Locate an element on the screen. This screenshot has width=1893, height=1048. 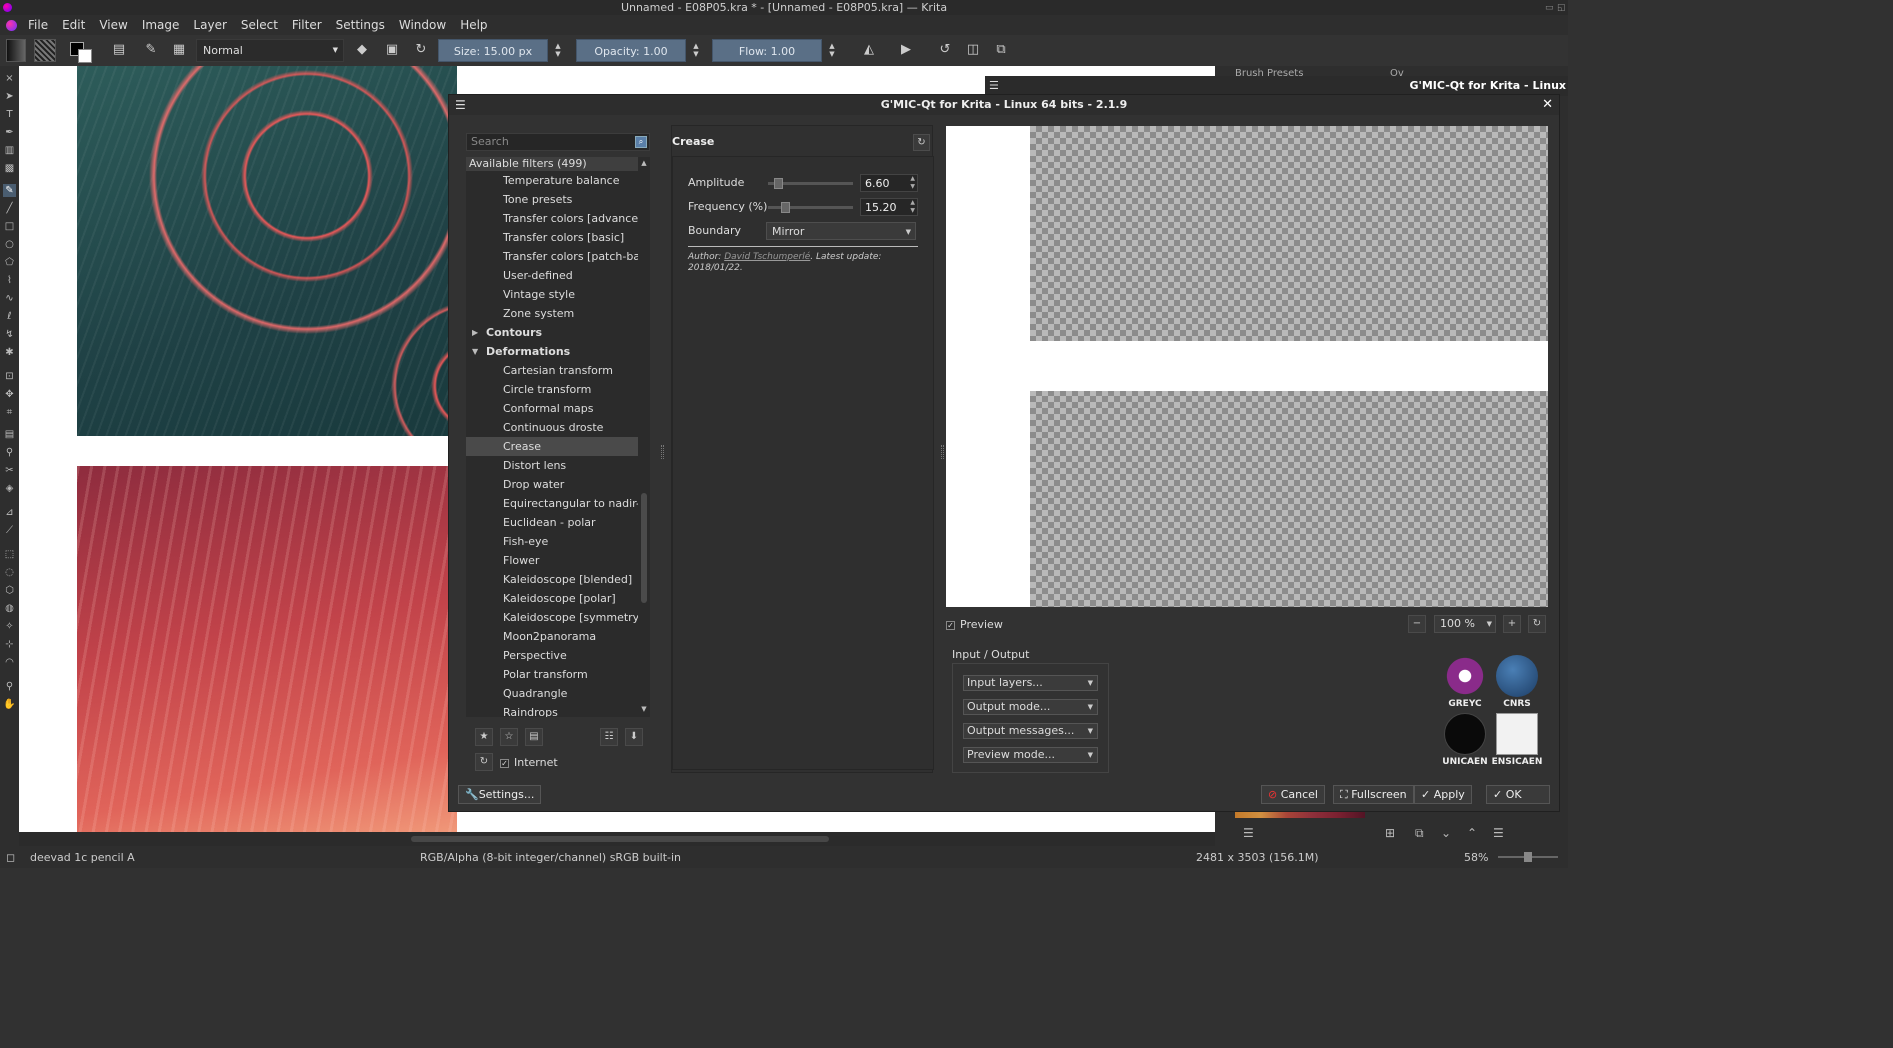
ellipse-tool-icon: ○ is located at coordinates (9, 244).